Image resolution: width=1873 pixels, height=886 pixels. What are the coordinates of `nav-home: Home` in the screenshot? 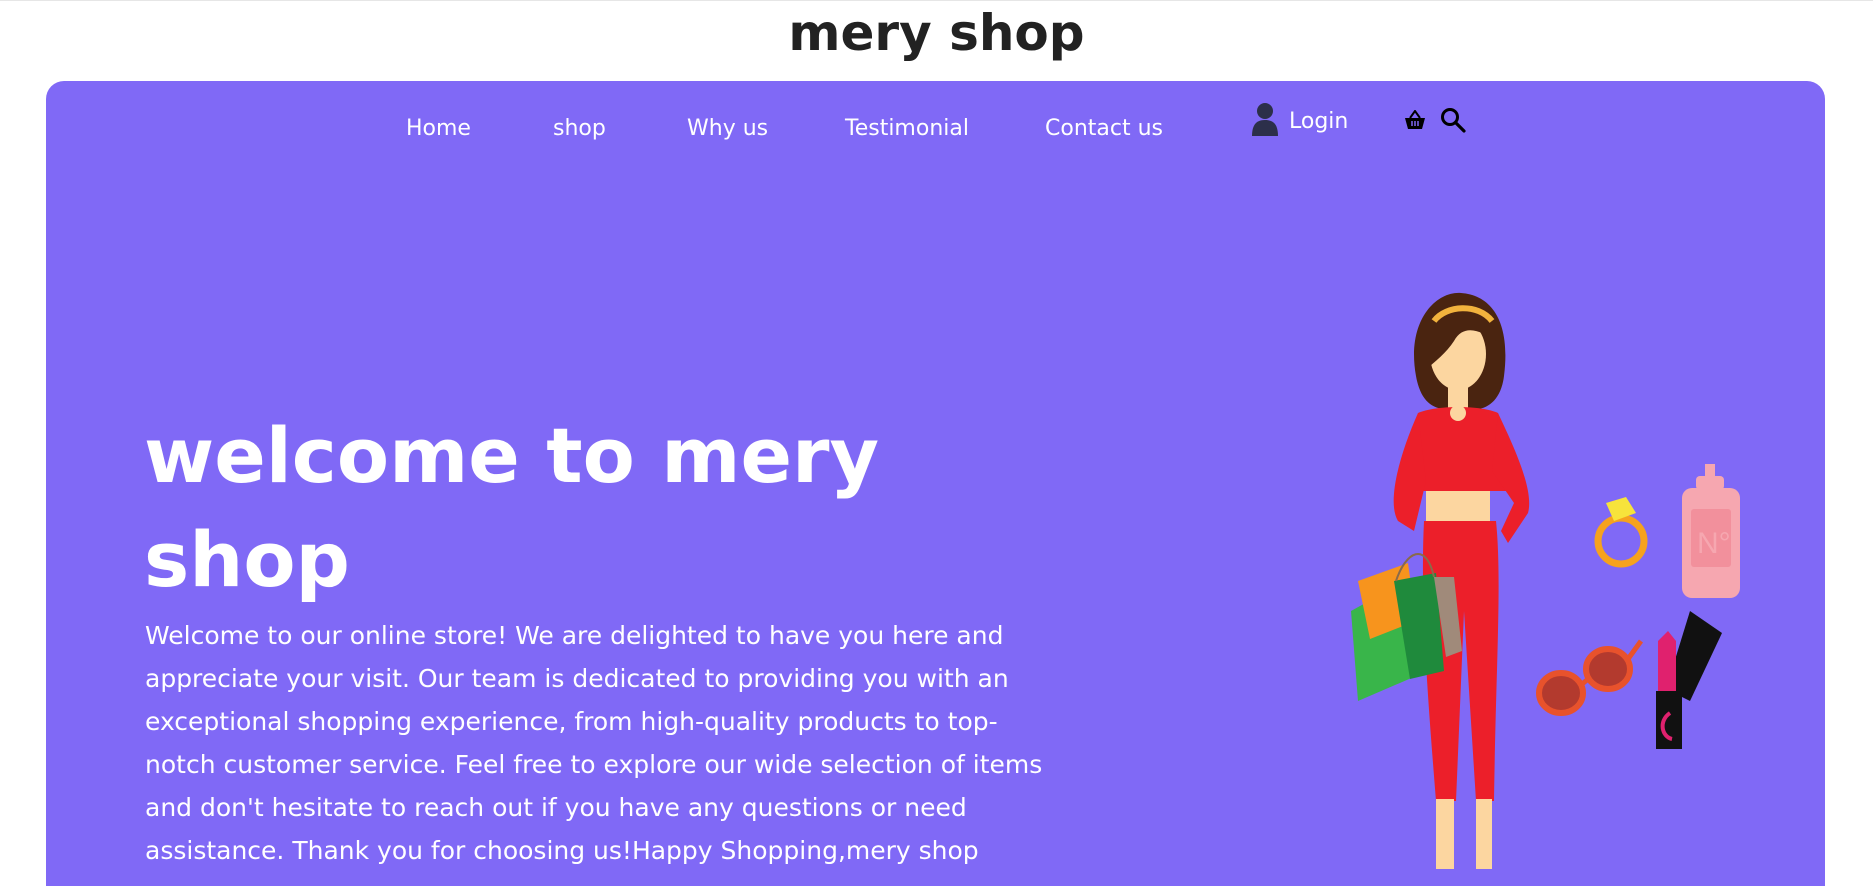 It's located at (438, 129).